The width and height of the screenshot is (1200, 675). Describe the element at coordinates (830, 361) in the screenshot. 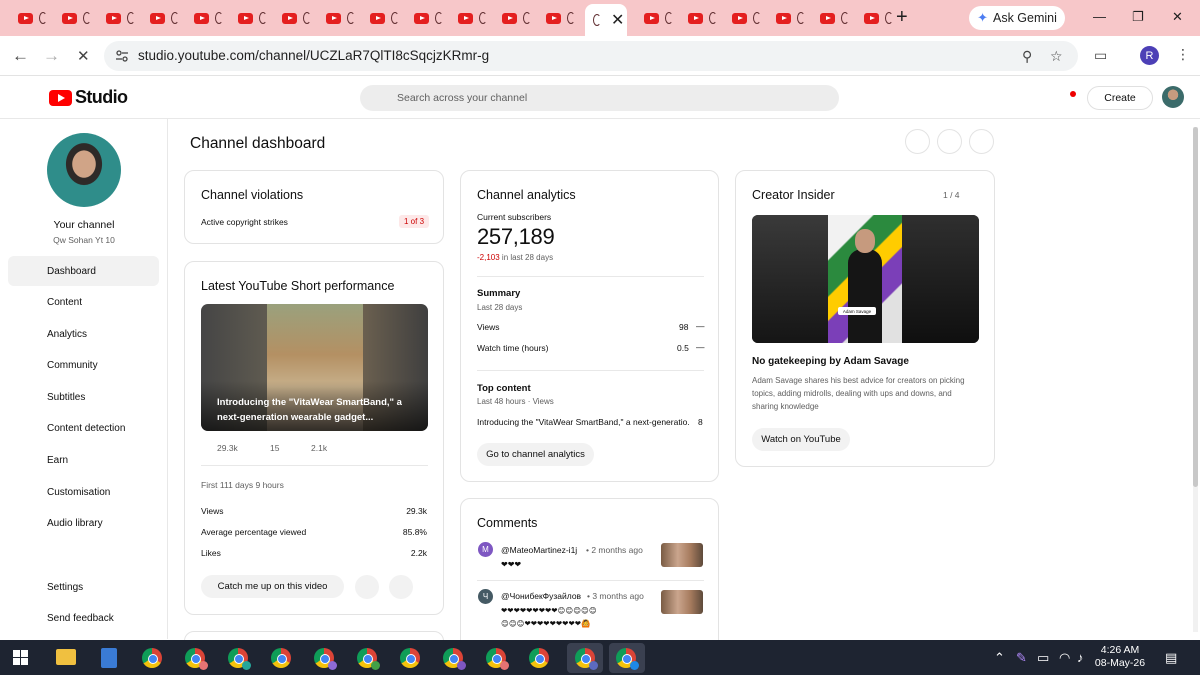

I see `creator-video-title: No gatekeeping by Adam Savage` at that location.